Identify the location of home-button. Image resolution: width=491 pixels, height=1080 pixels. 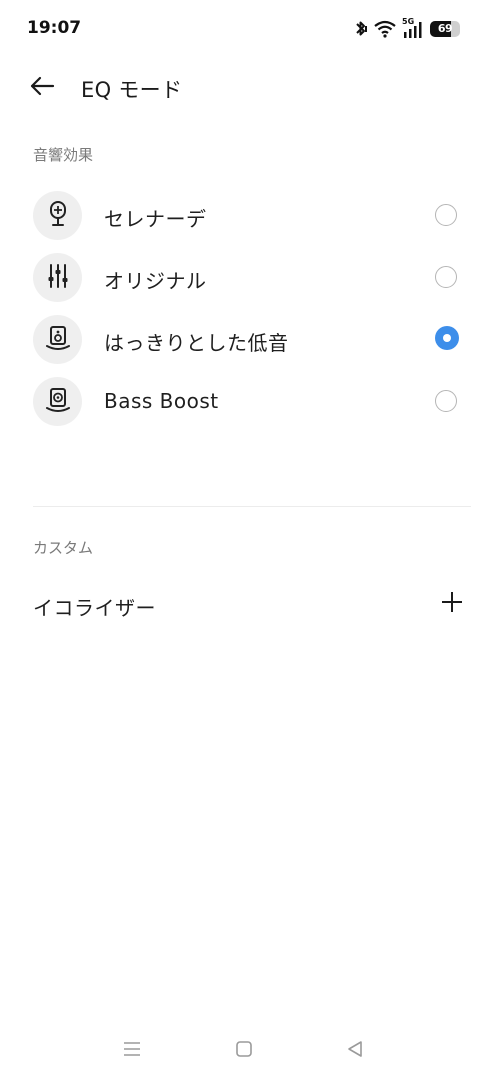
(244, 1051).